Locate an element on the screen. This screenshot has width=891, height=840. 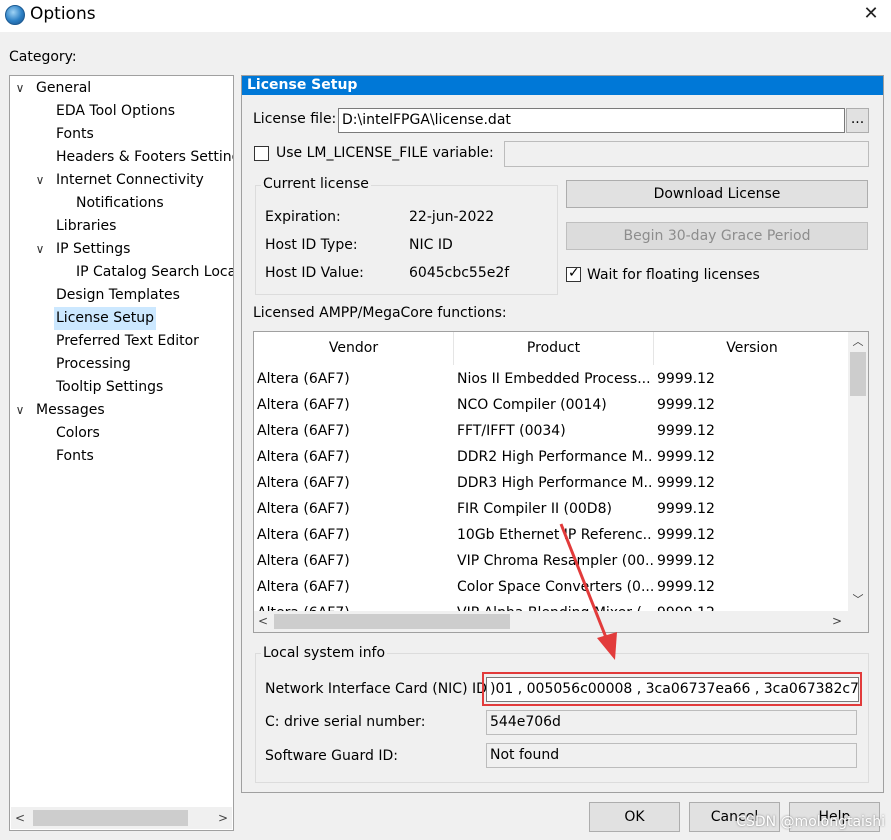
tree-item: Libraries is located at coordinates (121, 226).